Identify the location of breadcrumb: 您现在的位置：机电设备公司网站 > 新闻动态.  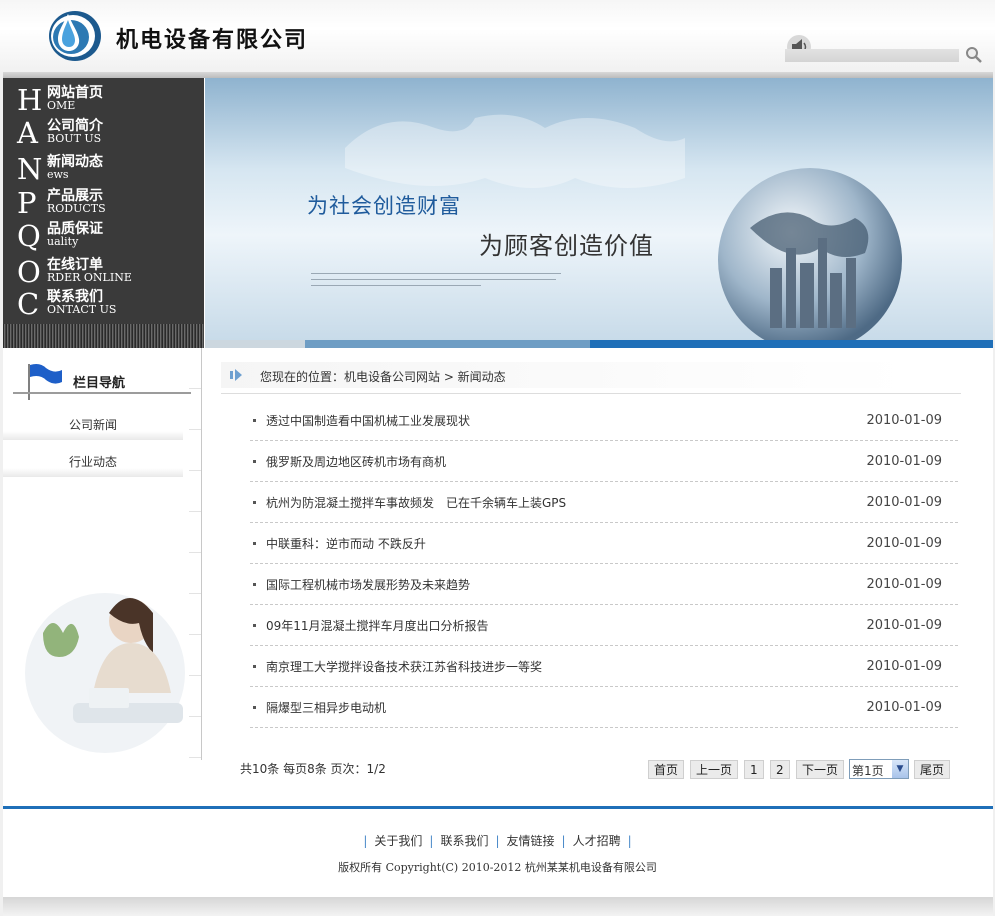
(383, 377).